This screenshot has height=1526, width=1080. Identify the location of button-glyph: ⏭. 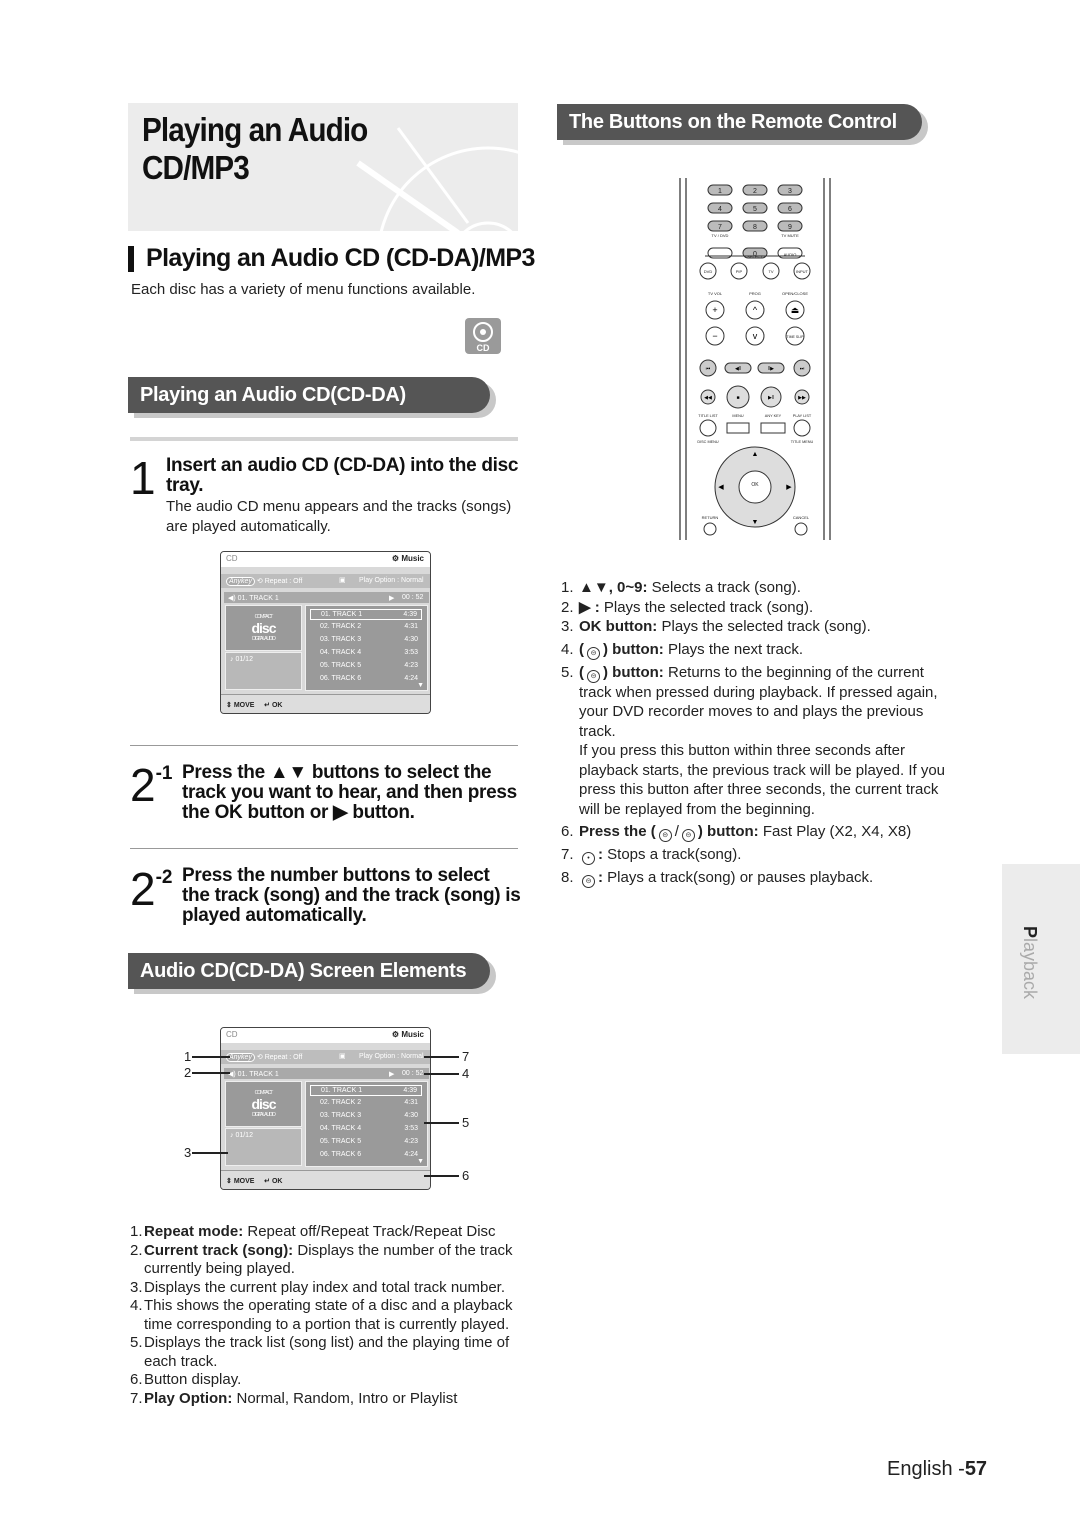
(802, 369).